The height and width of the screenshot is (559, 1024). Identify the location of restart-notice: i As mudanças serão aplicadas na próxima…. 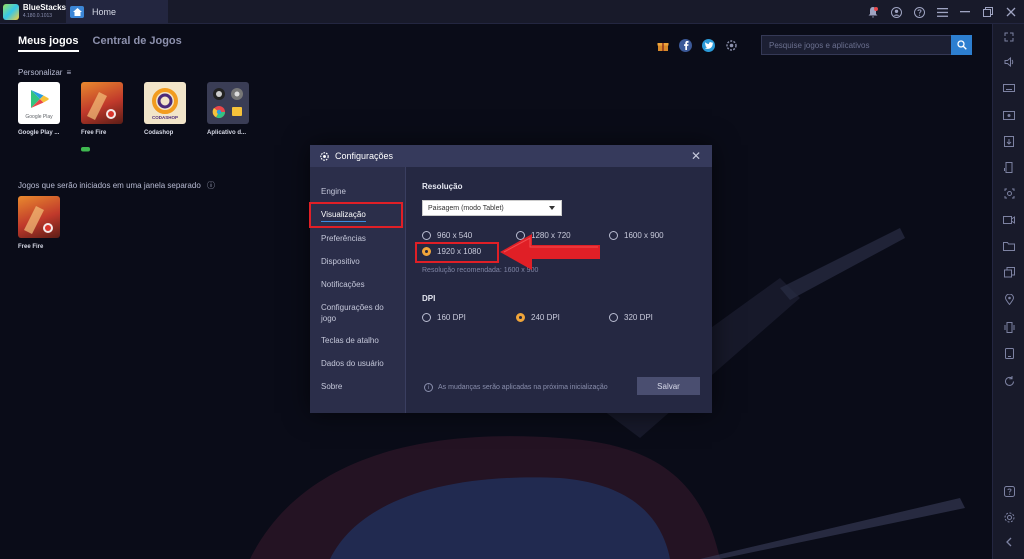
(516, 387).